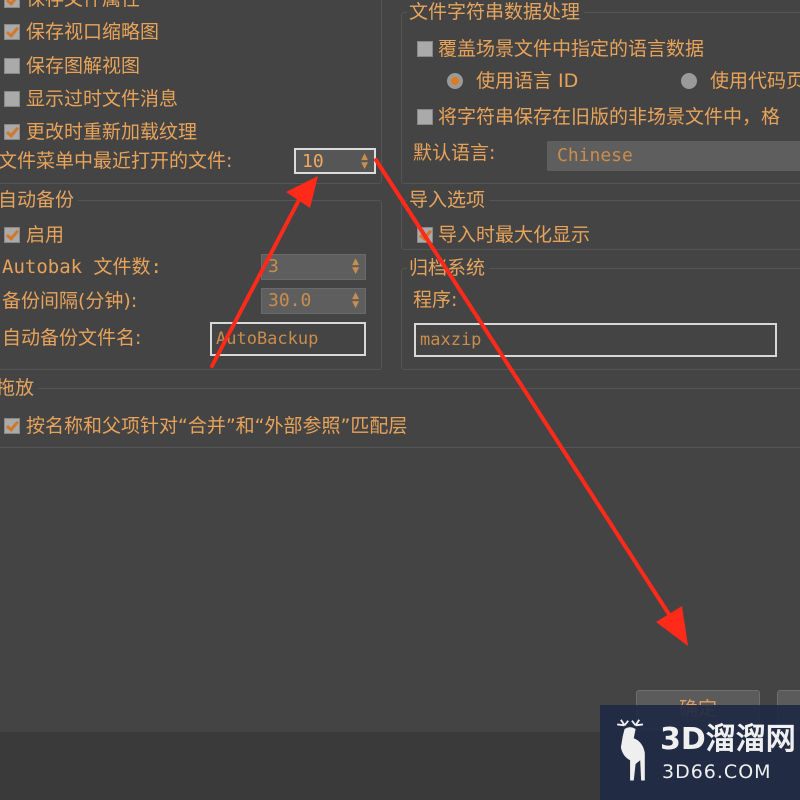 Image resolution: width=800 pixels, height=800 pixels. What do you see at coordinates (116, 161) in the screenshot?
I see `recent-files-label: 文件菜单中最近打开的文件:` at bounding box center [116, 161].